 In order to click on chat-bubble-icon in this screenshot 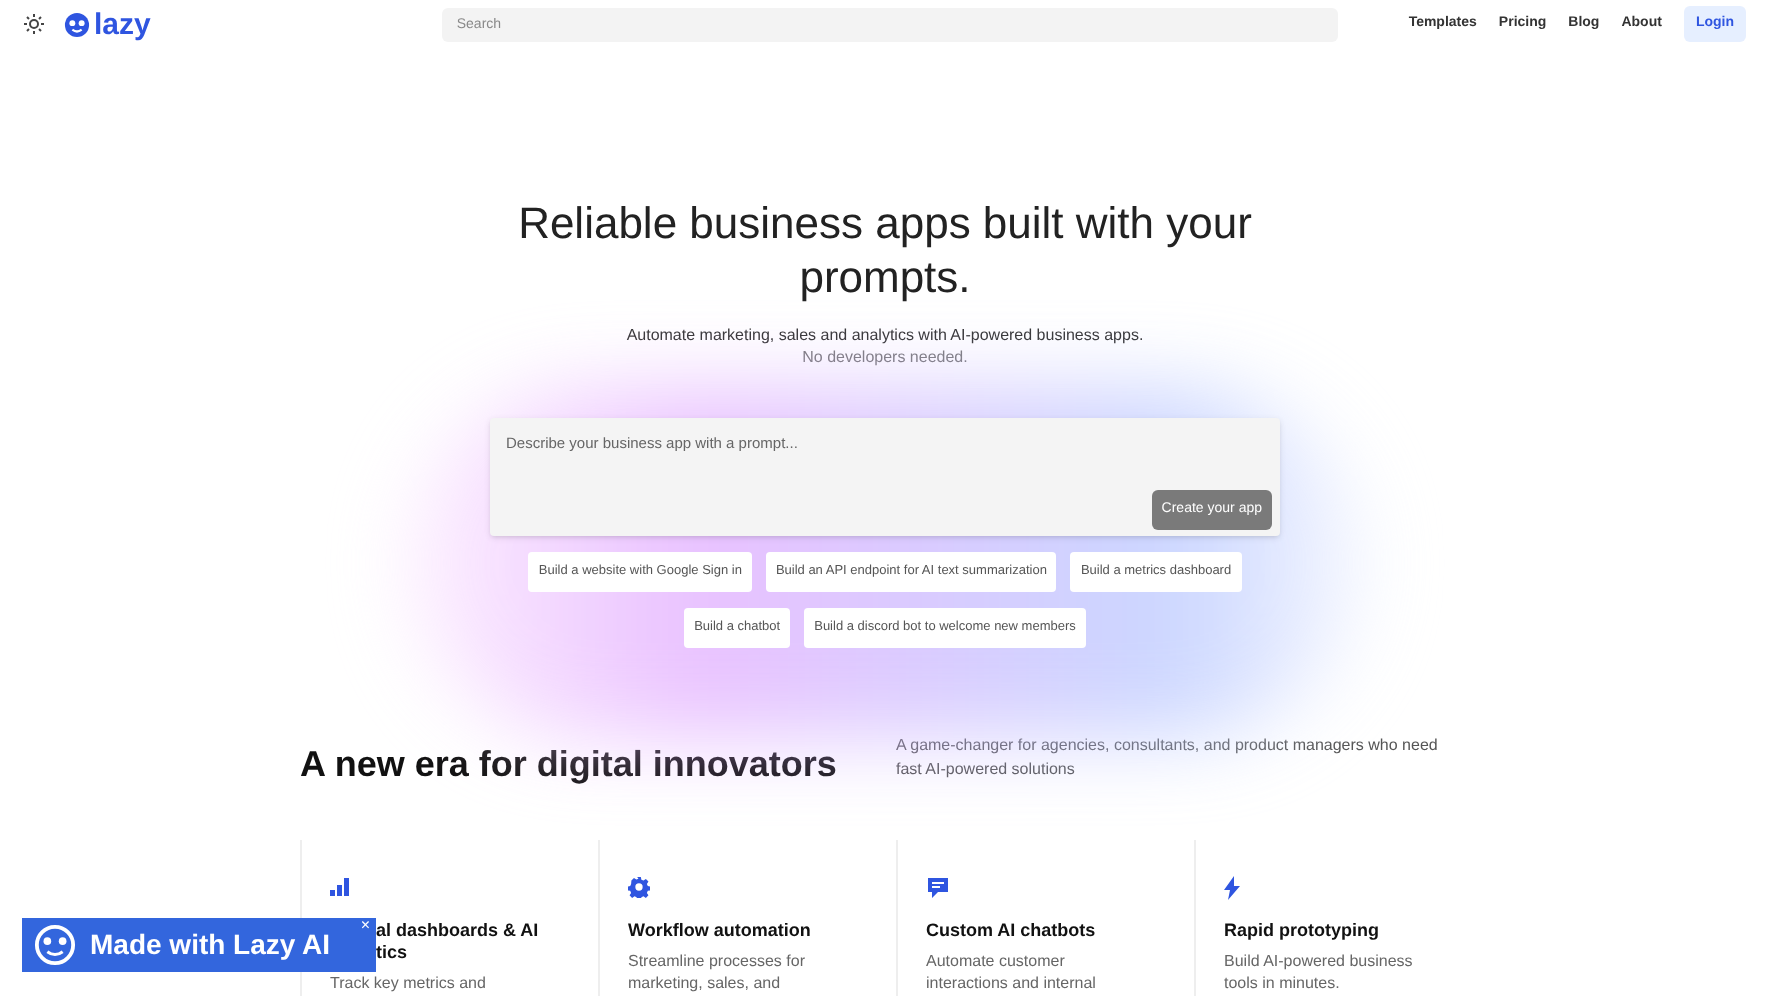, I will do `click(938, 887)`.